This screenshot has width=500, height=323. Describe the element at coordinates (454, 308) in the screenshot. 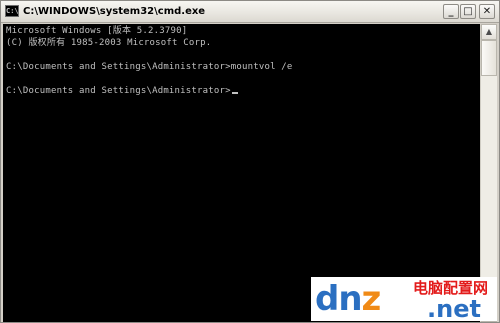

I see `watermark-domain-text: .net` at that location.